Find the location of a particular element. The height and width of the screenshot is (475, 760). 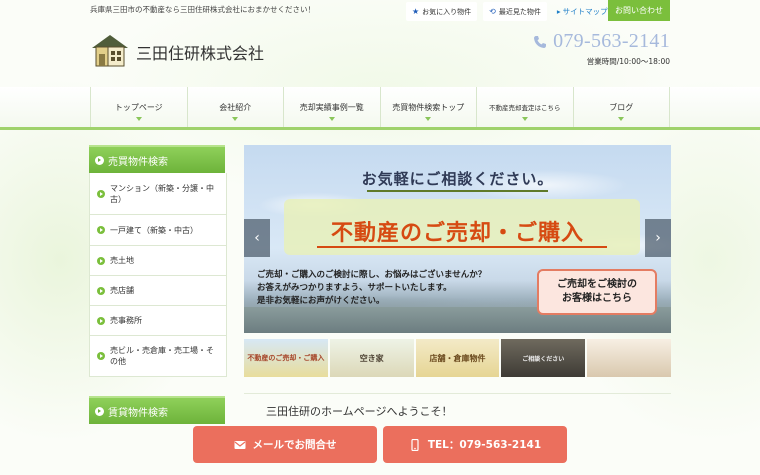

nav-label: 不動産売却査定はこちら is located at coordinates (525, 108).